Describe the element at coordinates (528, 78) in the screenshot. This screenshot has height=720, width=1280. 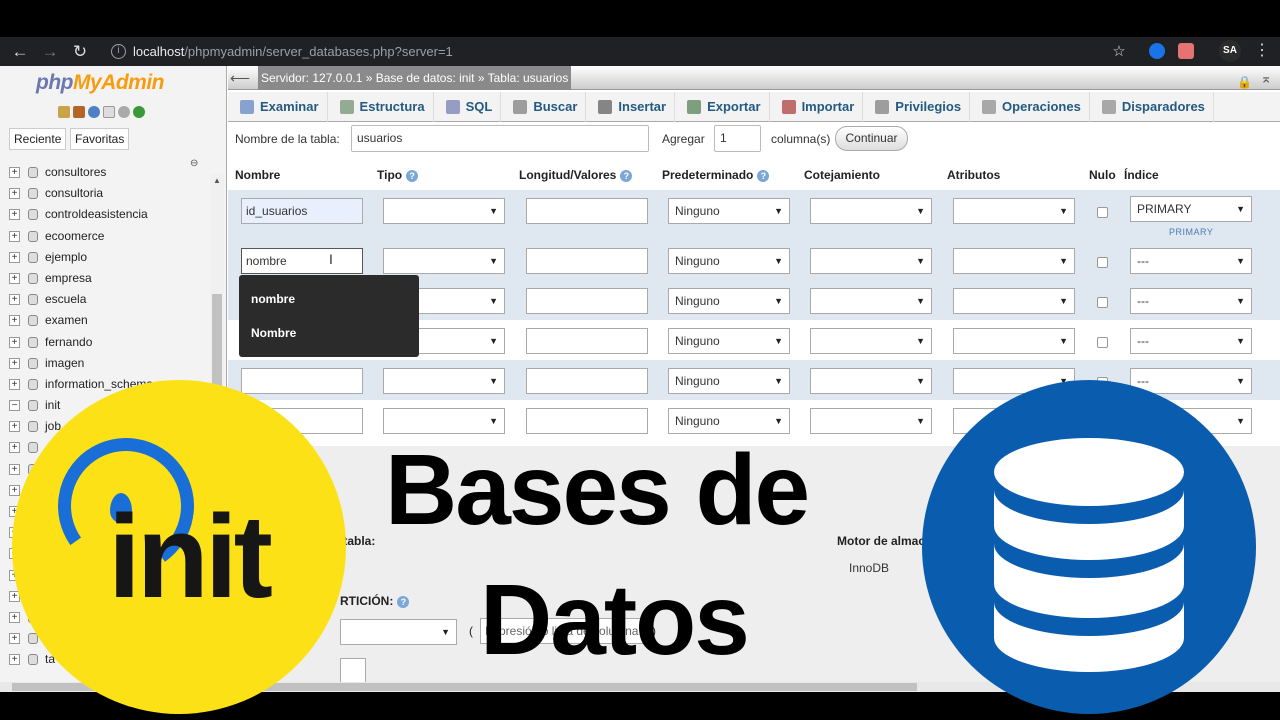
I see `breadcrumb-table: Tabla: usuarios` at that location.